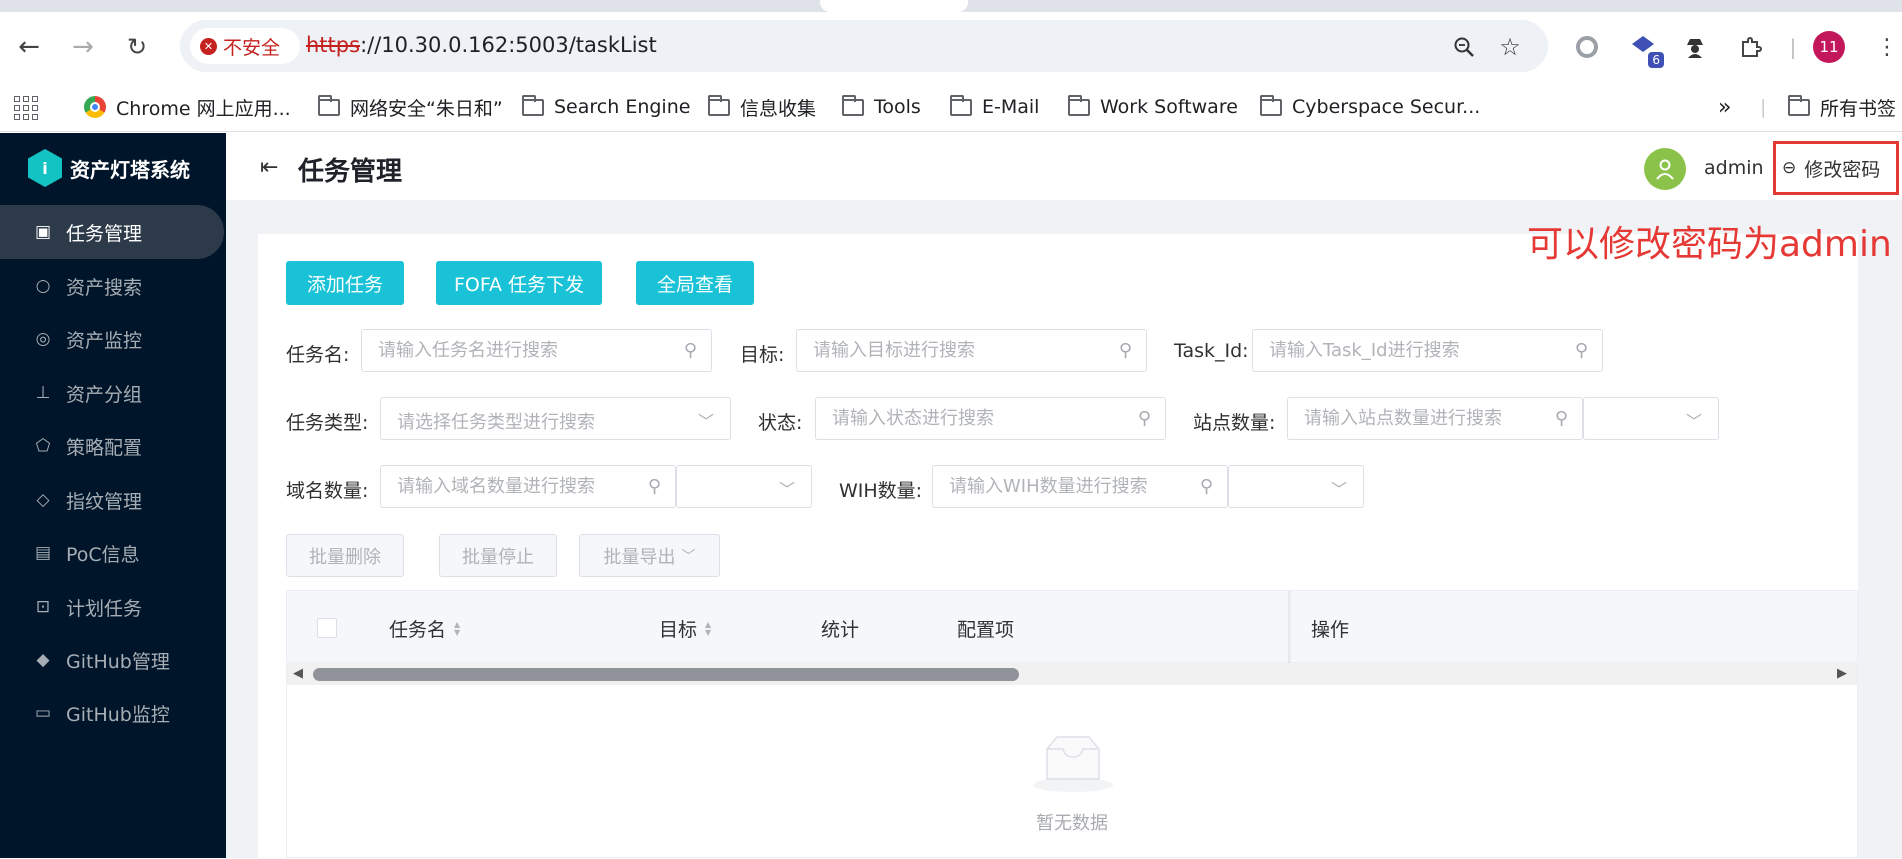  I want to click on status-input, so click(965, 418).